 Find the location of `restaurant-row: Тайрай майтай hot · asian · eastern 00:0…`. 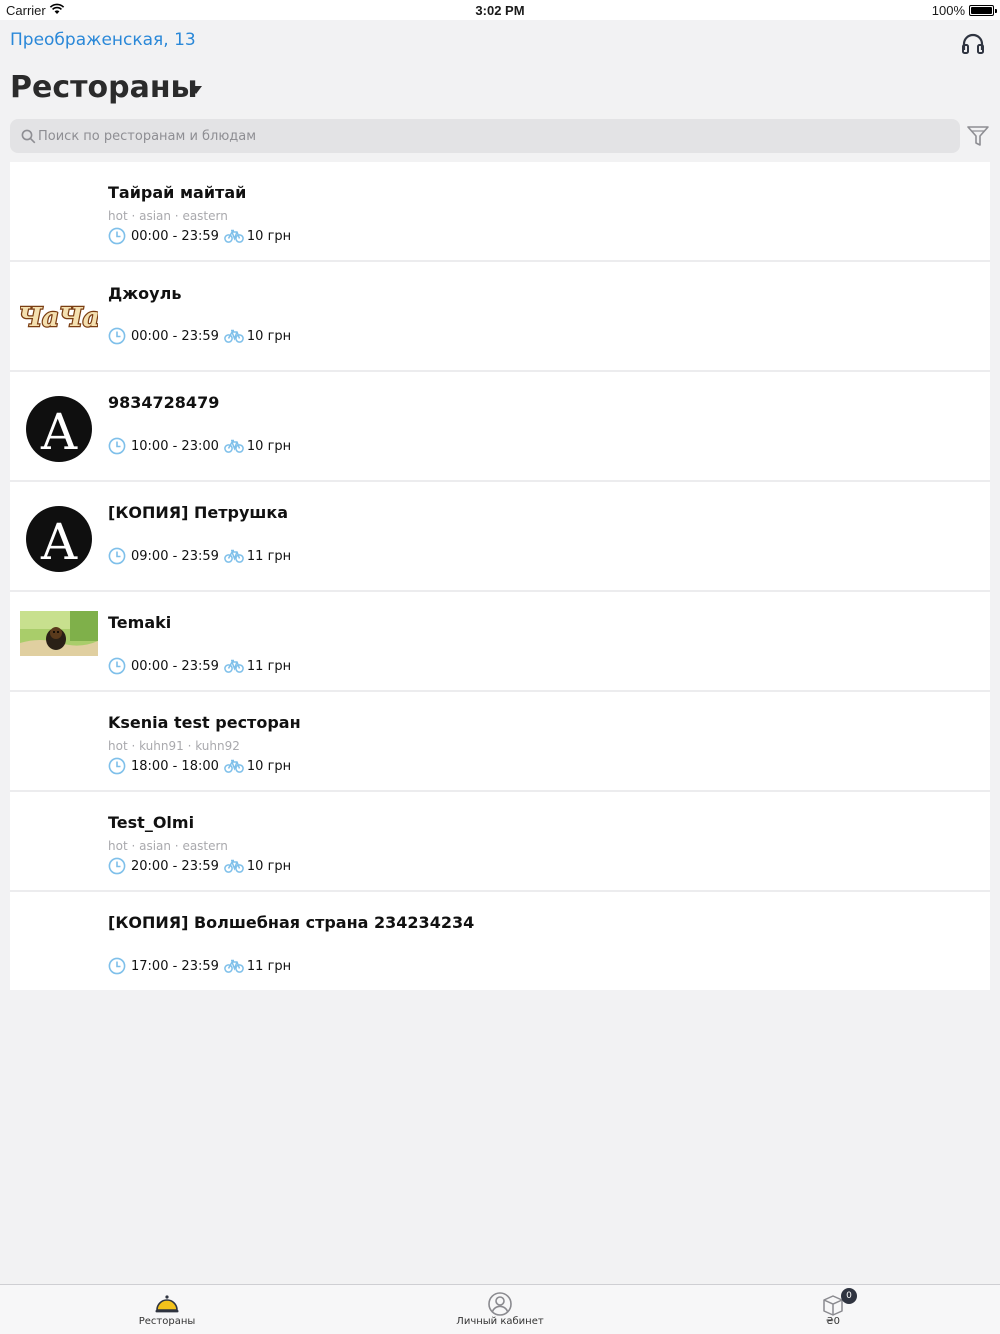

restaurant-row: Тайрай майтай hot · asian · eastern 00:0… is located at coordinates (500, 212).